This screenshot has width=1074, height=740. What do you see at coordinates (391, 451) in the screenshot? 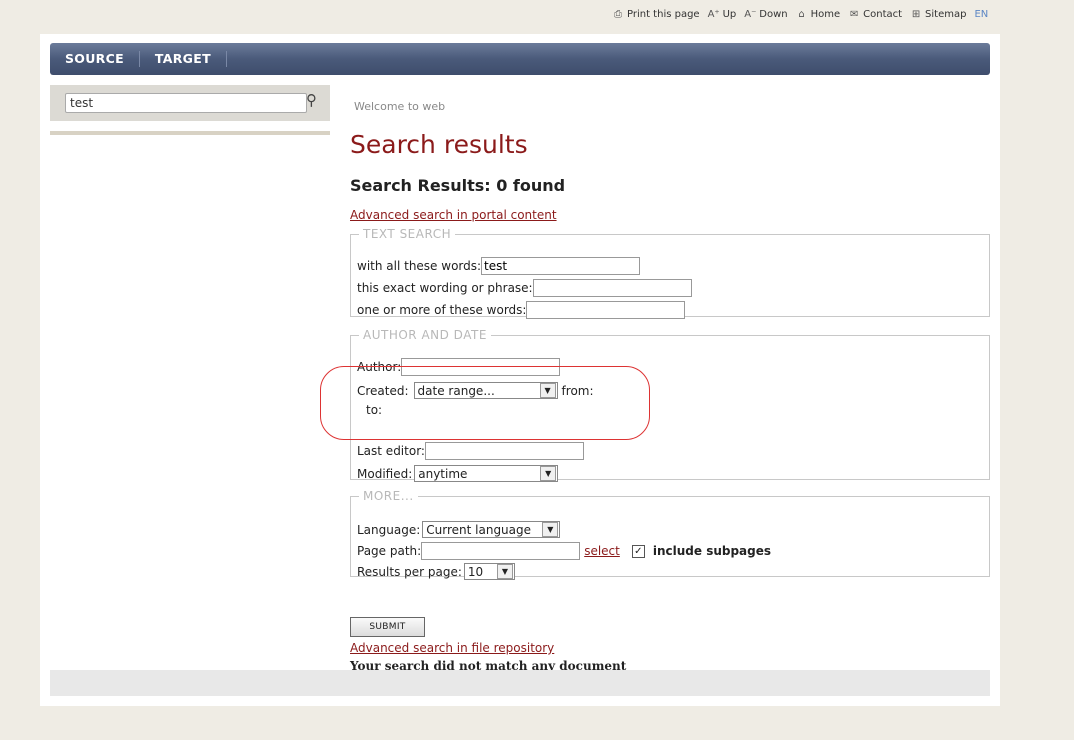
I see `last-editor-label: Last editor:` at bounding box center [391, 451].